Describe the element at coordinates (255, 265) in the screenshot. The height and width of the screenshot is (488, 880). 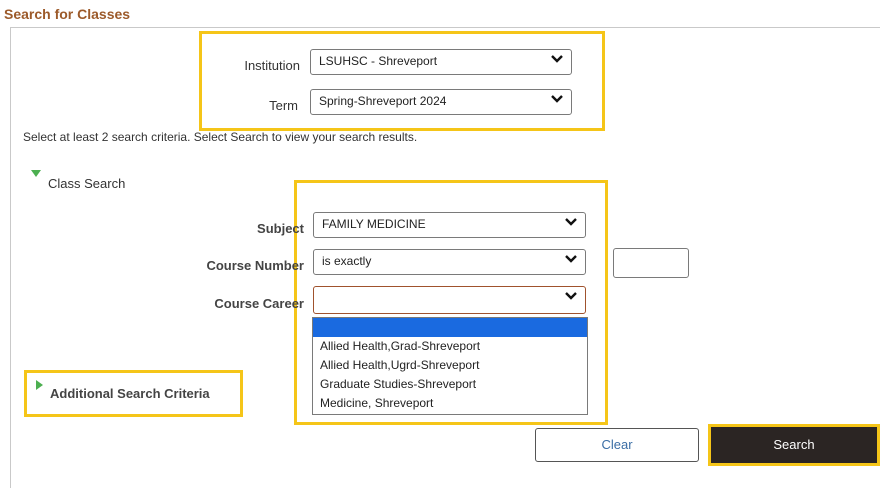
I see `course-number-label: Course Number` at that location.